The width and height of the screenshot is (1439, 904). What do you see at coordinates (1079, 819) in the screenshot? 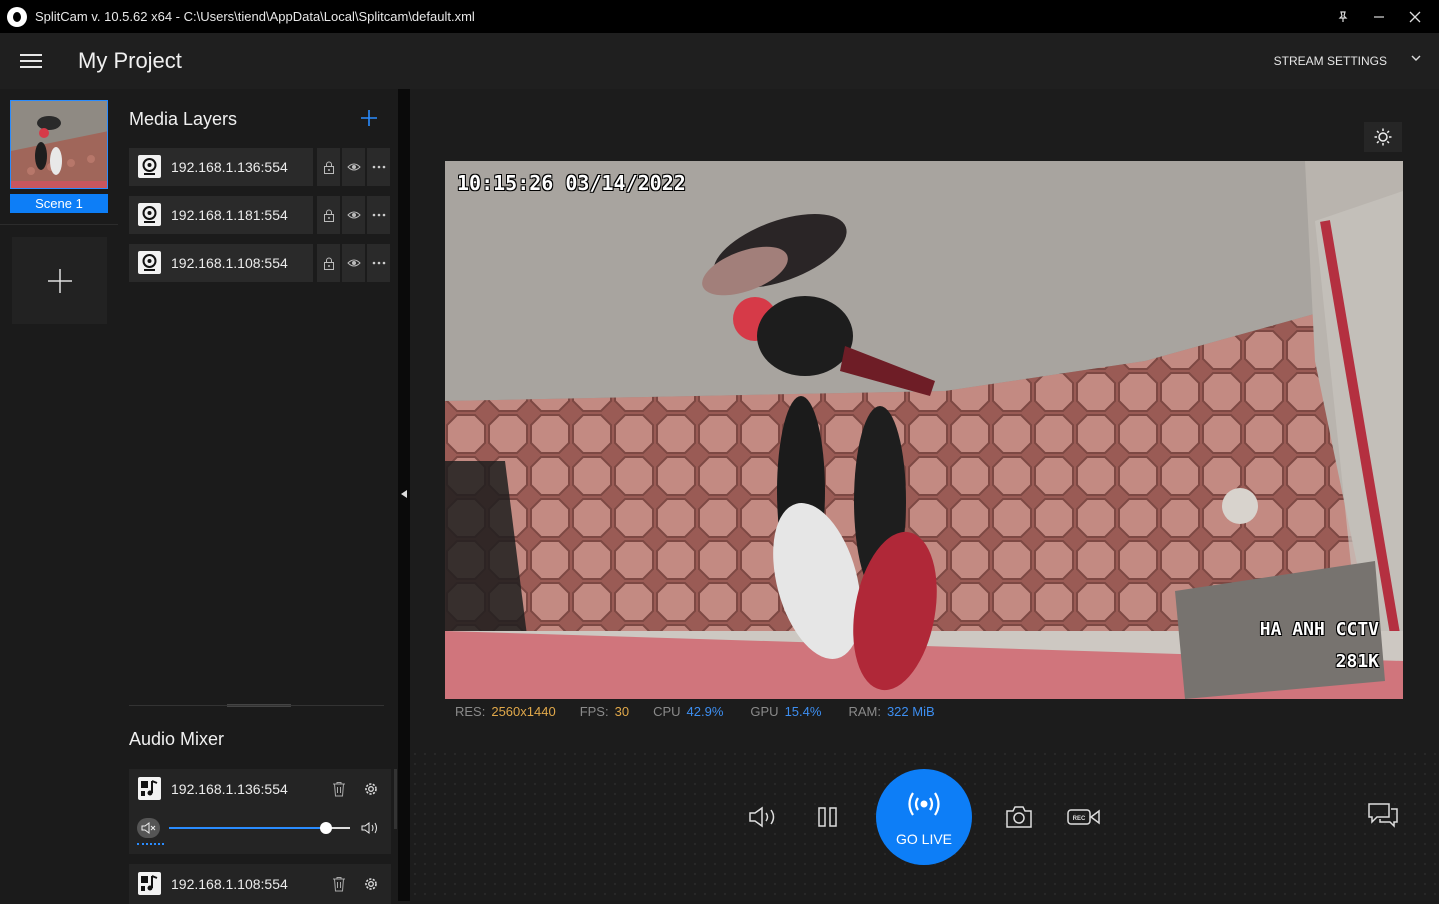
I see `rec-text: REC` at bounding box center [1079, 819].